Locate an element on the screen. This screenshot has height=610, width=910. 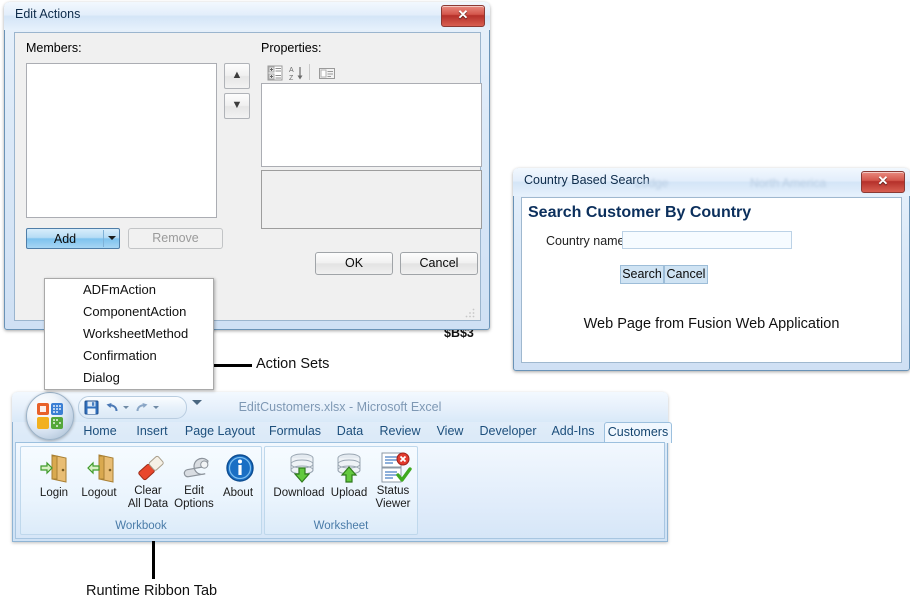
ribbon-group-worksheet-title: Worksheet is located at coordinates (341, 526).